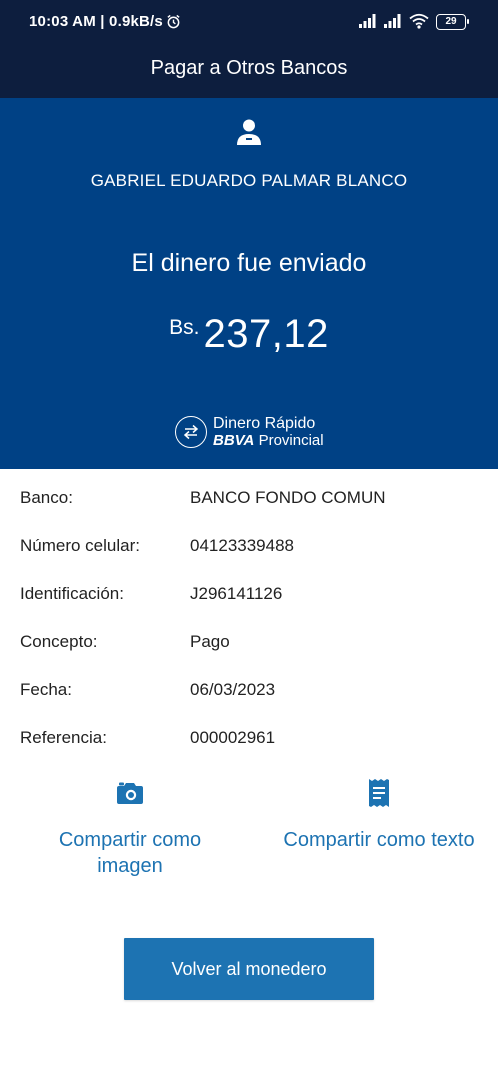  I want to click on detail-value: BANCO FONDO COMUN, so click(288, 497).